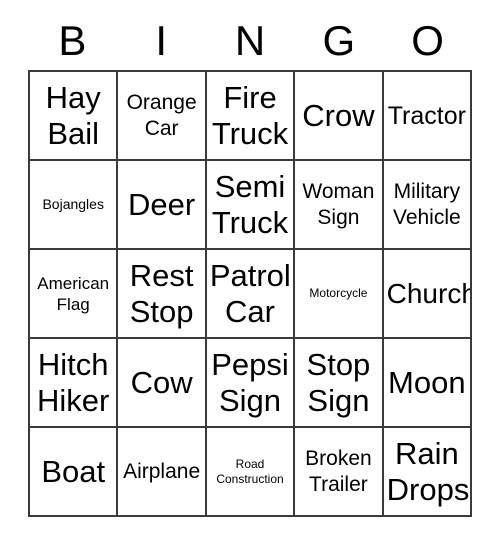  I want to click on bingo-cell-label: Hitch Hiker, so click(73, 382).